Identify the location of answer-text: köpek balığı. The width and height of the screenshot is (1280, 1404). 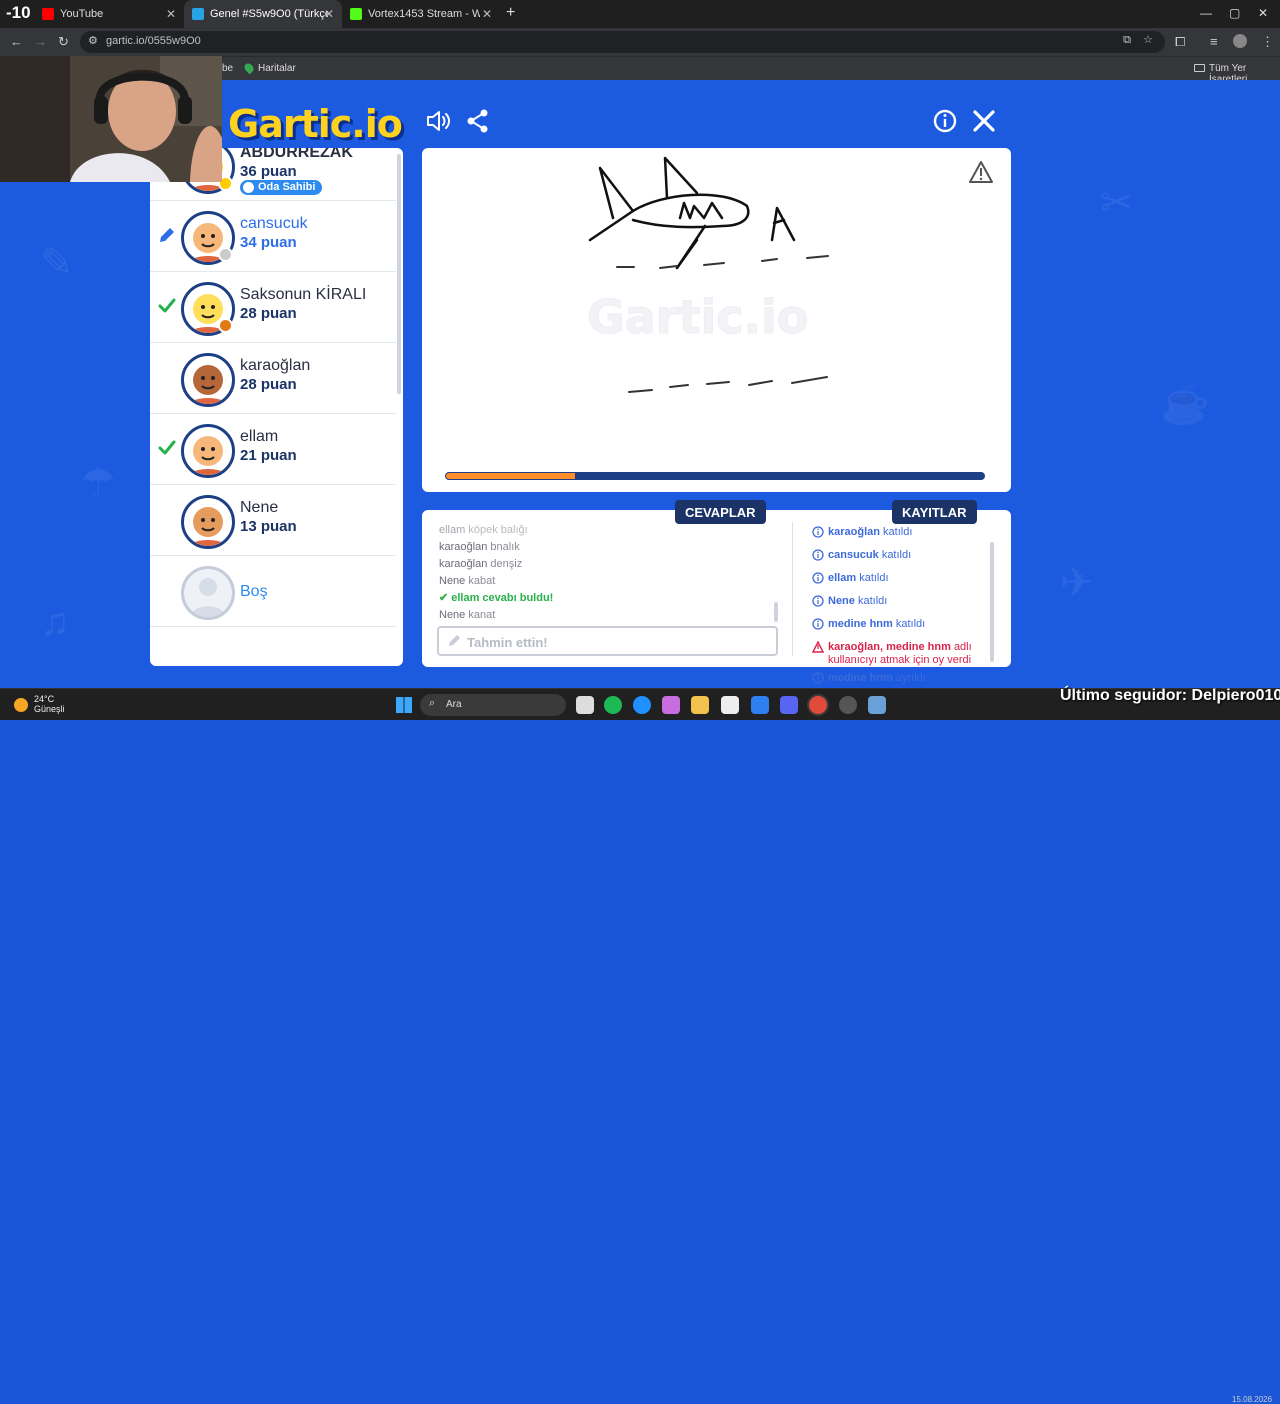
(498, 530).